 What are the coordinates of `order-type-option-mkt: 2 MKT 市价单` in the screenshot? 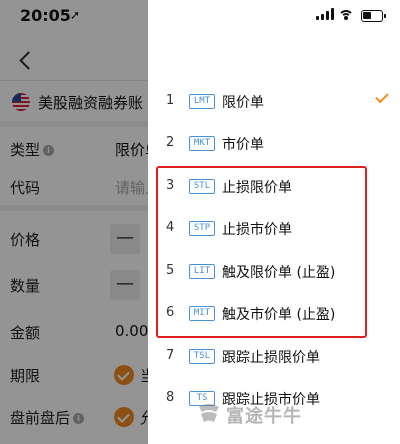 It's located at (274, 144).